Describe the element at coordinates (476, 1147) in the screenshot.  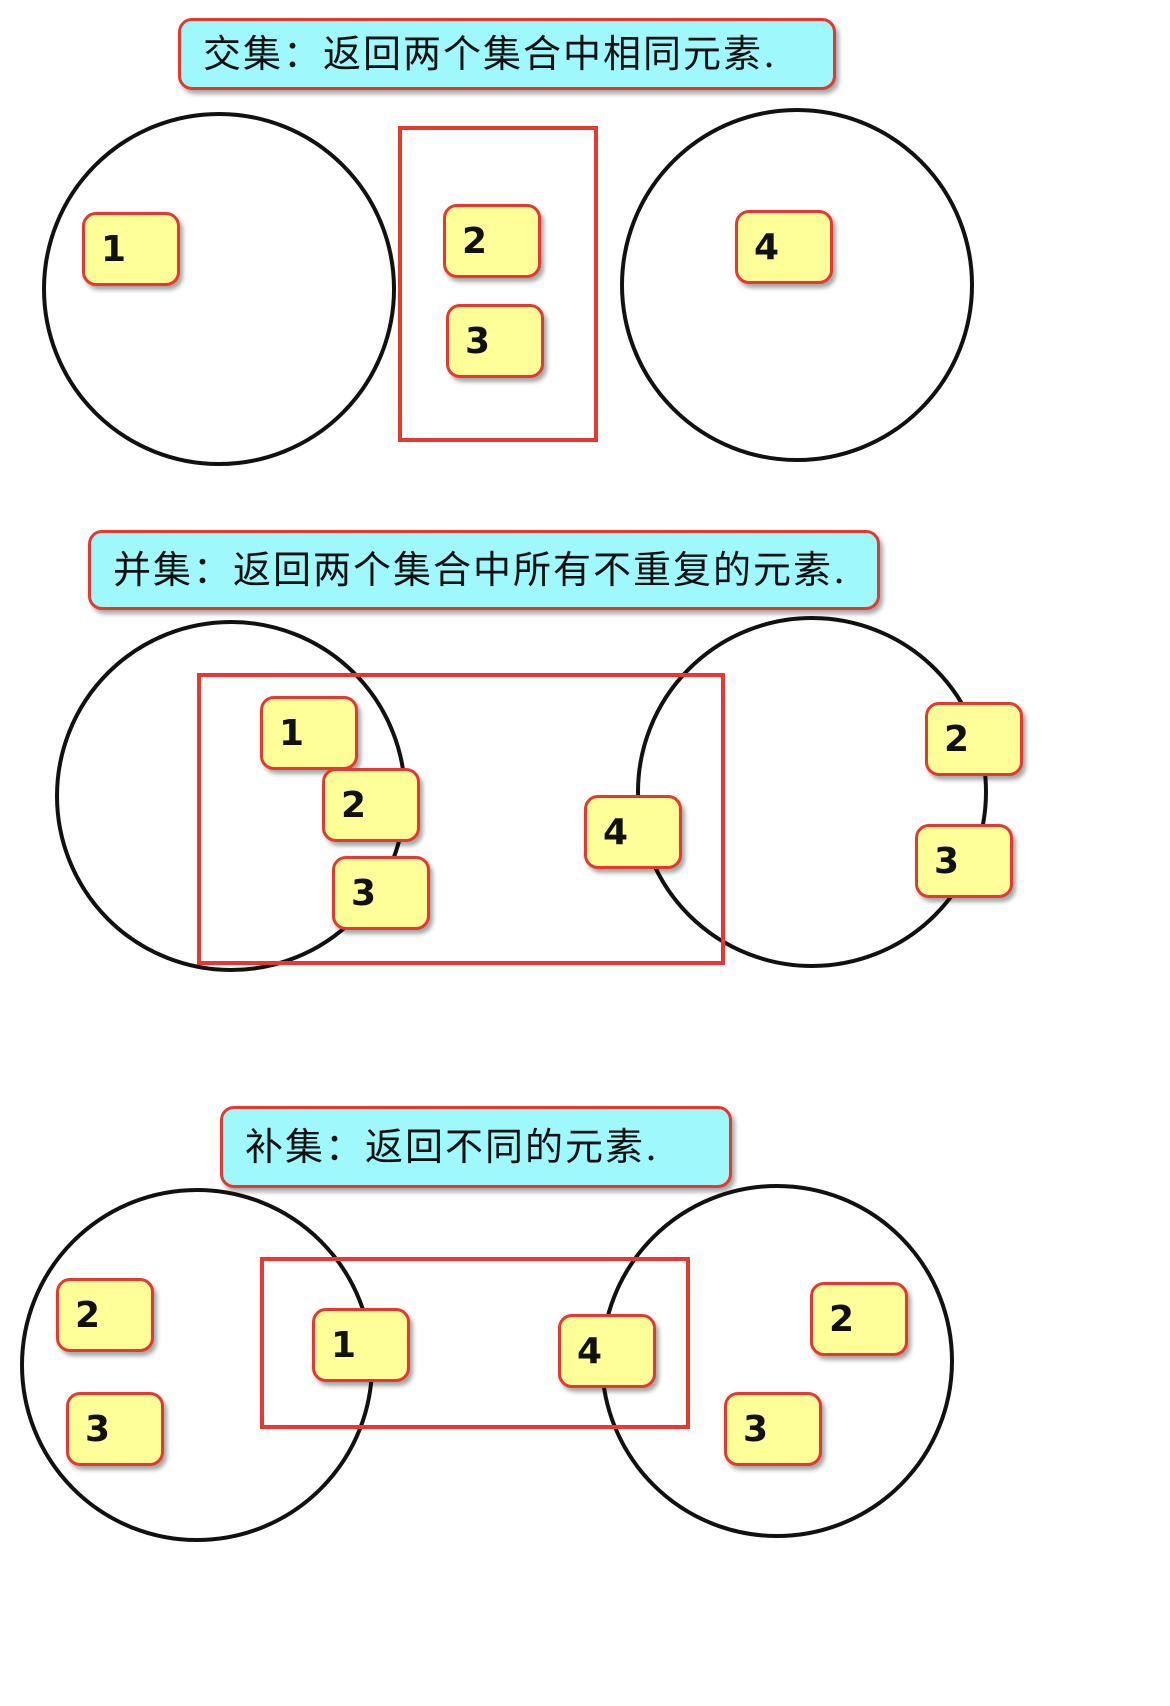
I see `complement-title: 补集：返回不同的元素.` at that location.